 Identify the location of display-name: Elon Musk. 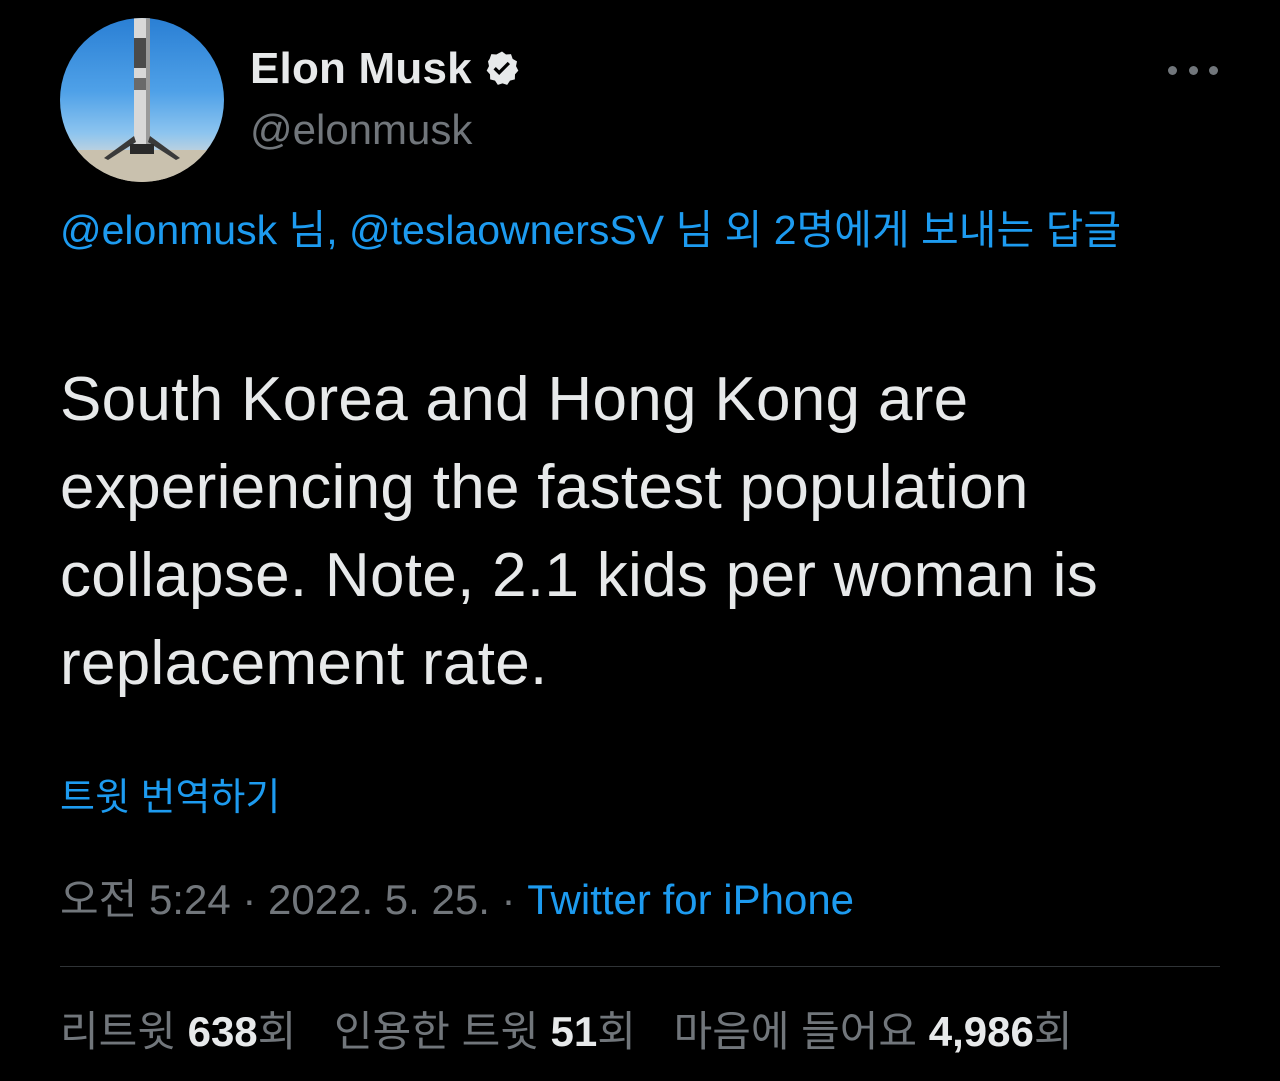
(361, 69).